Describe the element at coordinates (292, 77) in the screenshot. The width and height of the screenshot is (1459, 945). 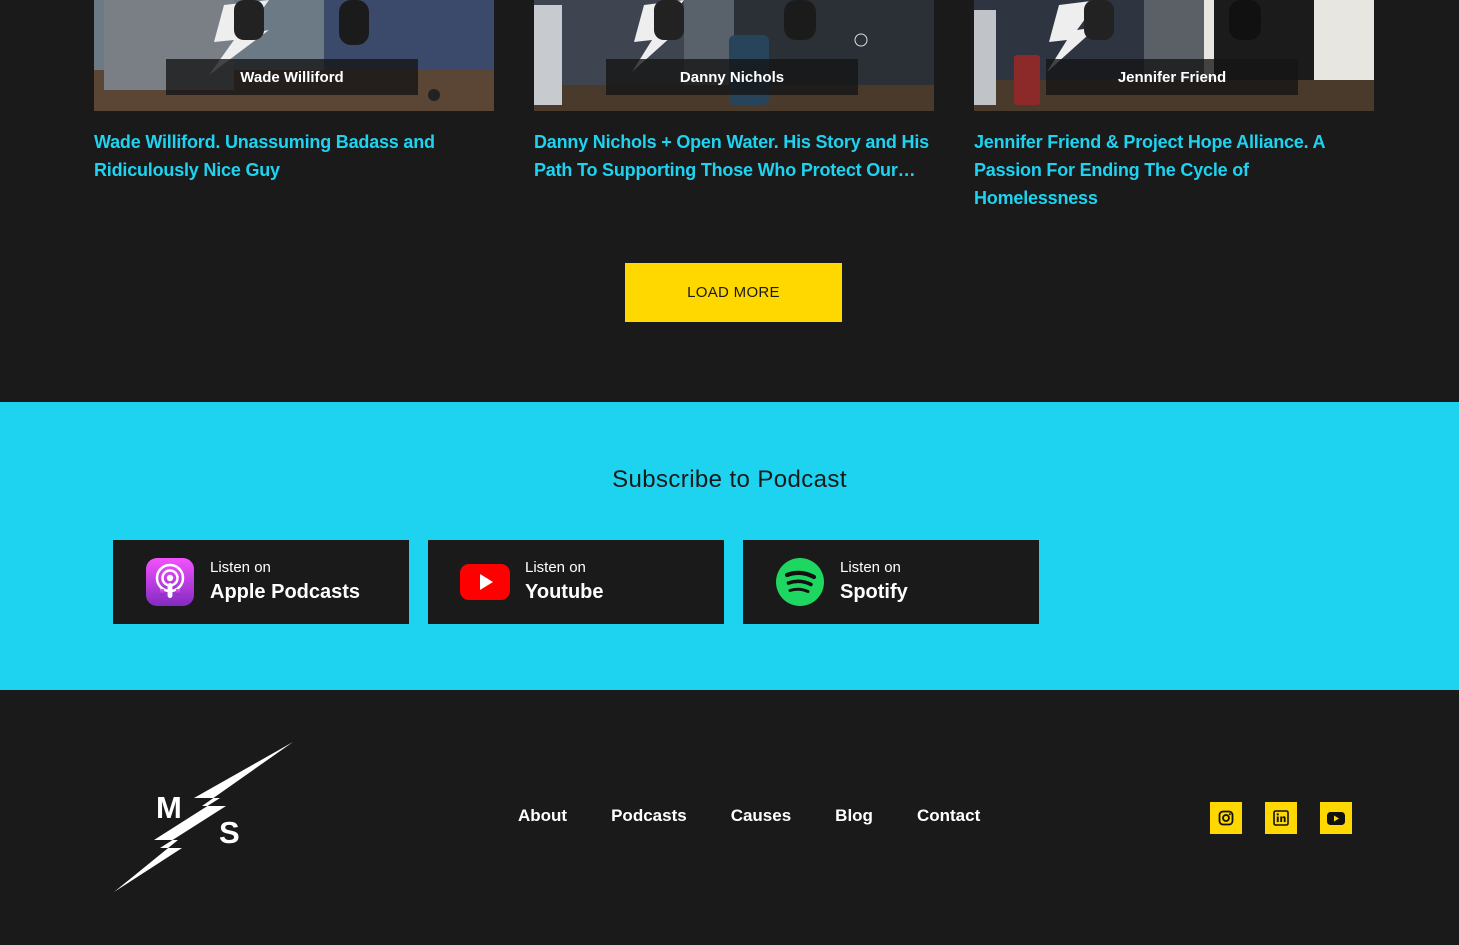
I see `guest-name: Wade Williford` at that location.